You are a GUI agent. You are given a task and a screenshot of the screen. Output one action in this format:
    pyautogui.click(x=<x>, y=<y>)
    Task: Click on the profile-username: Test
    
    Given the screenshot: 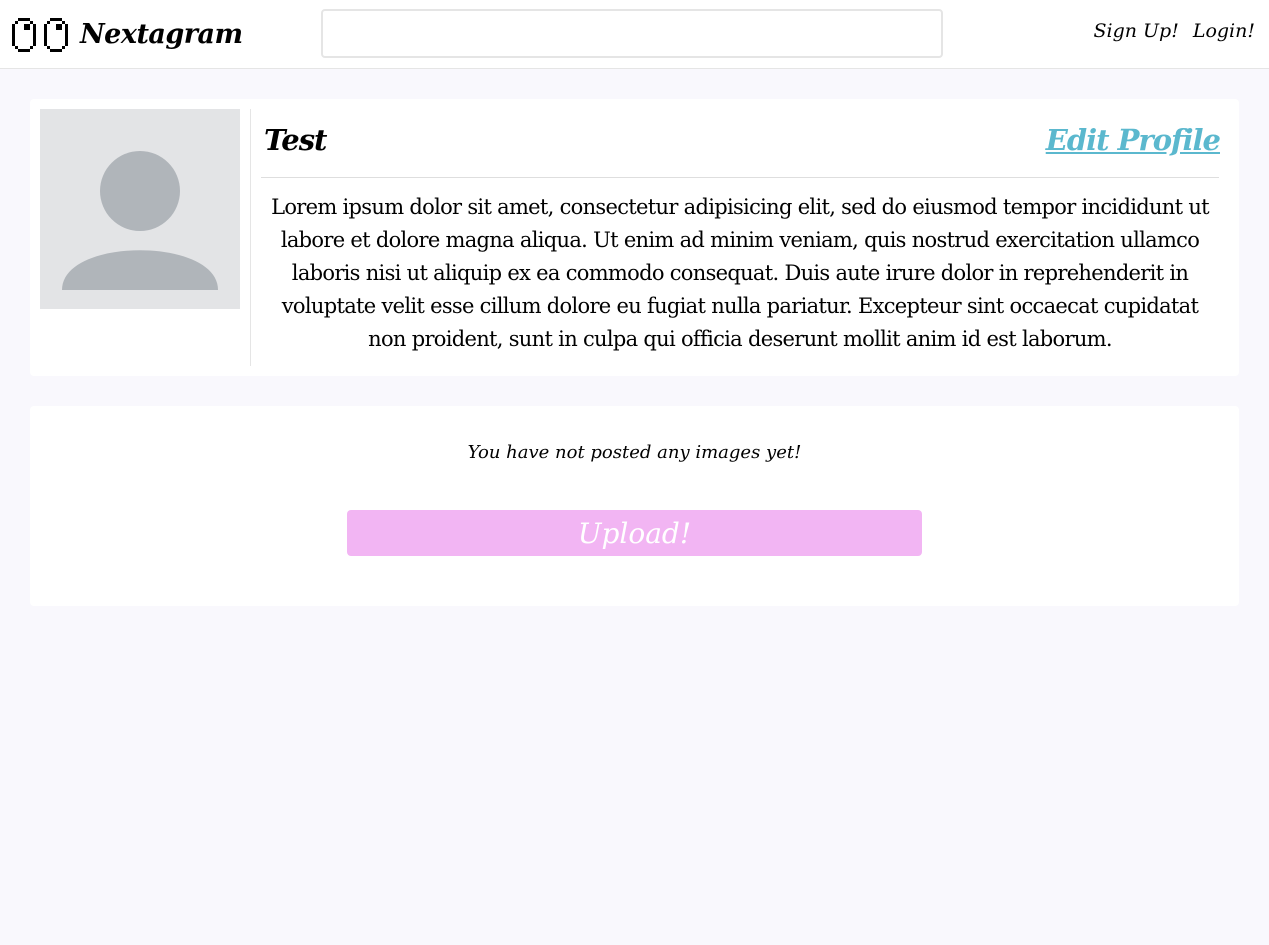 What is the action you would take?
    pyautogui.click(x=295, y=140)
    